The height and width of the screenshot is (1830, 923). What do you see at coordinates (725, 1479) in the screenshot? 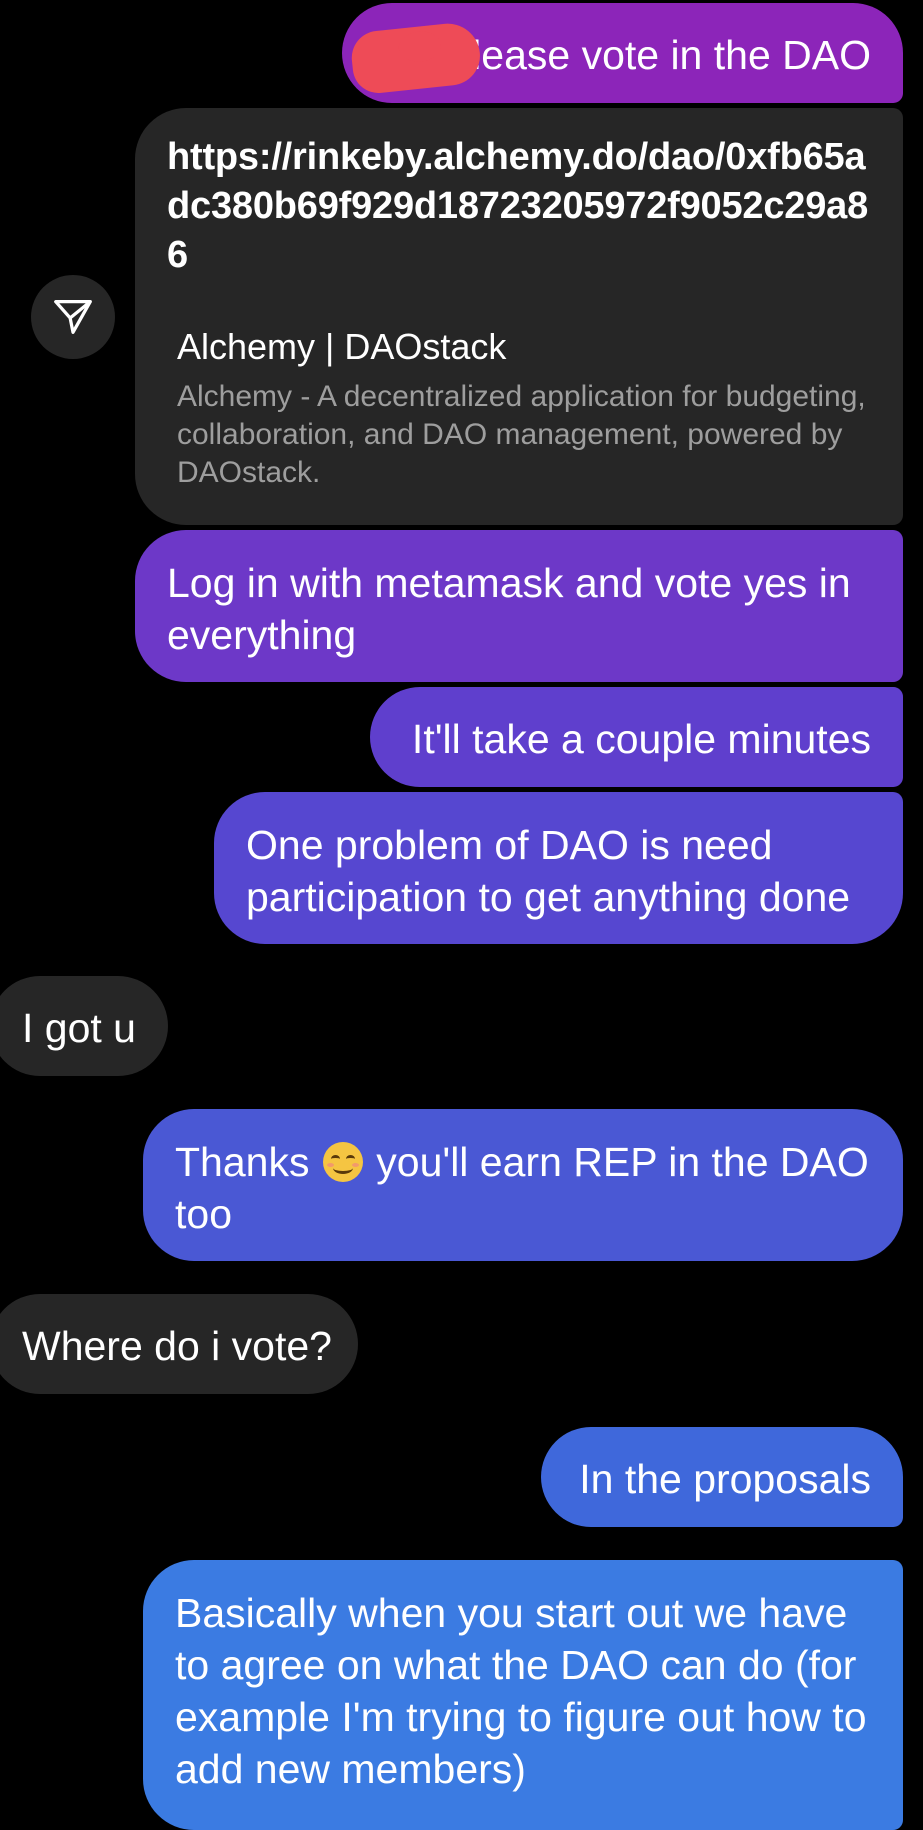
I see `message-text: In the proposals` at bounding box center [725, 1479].